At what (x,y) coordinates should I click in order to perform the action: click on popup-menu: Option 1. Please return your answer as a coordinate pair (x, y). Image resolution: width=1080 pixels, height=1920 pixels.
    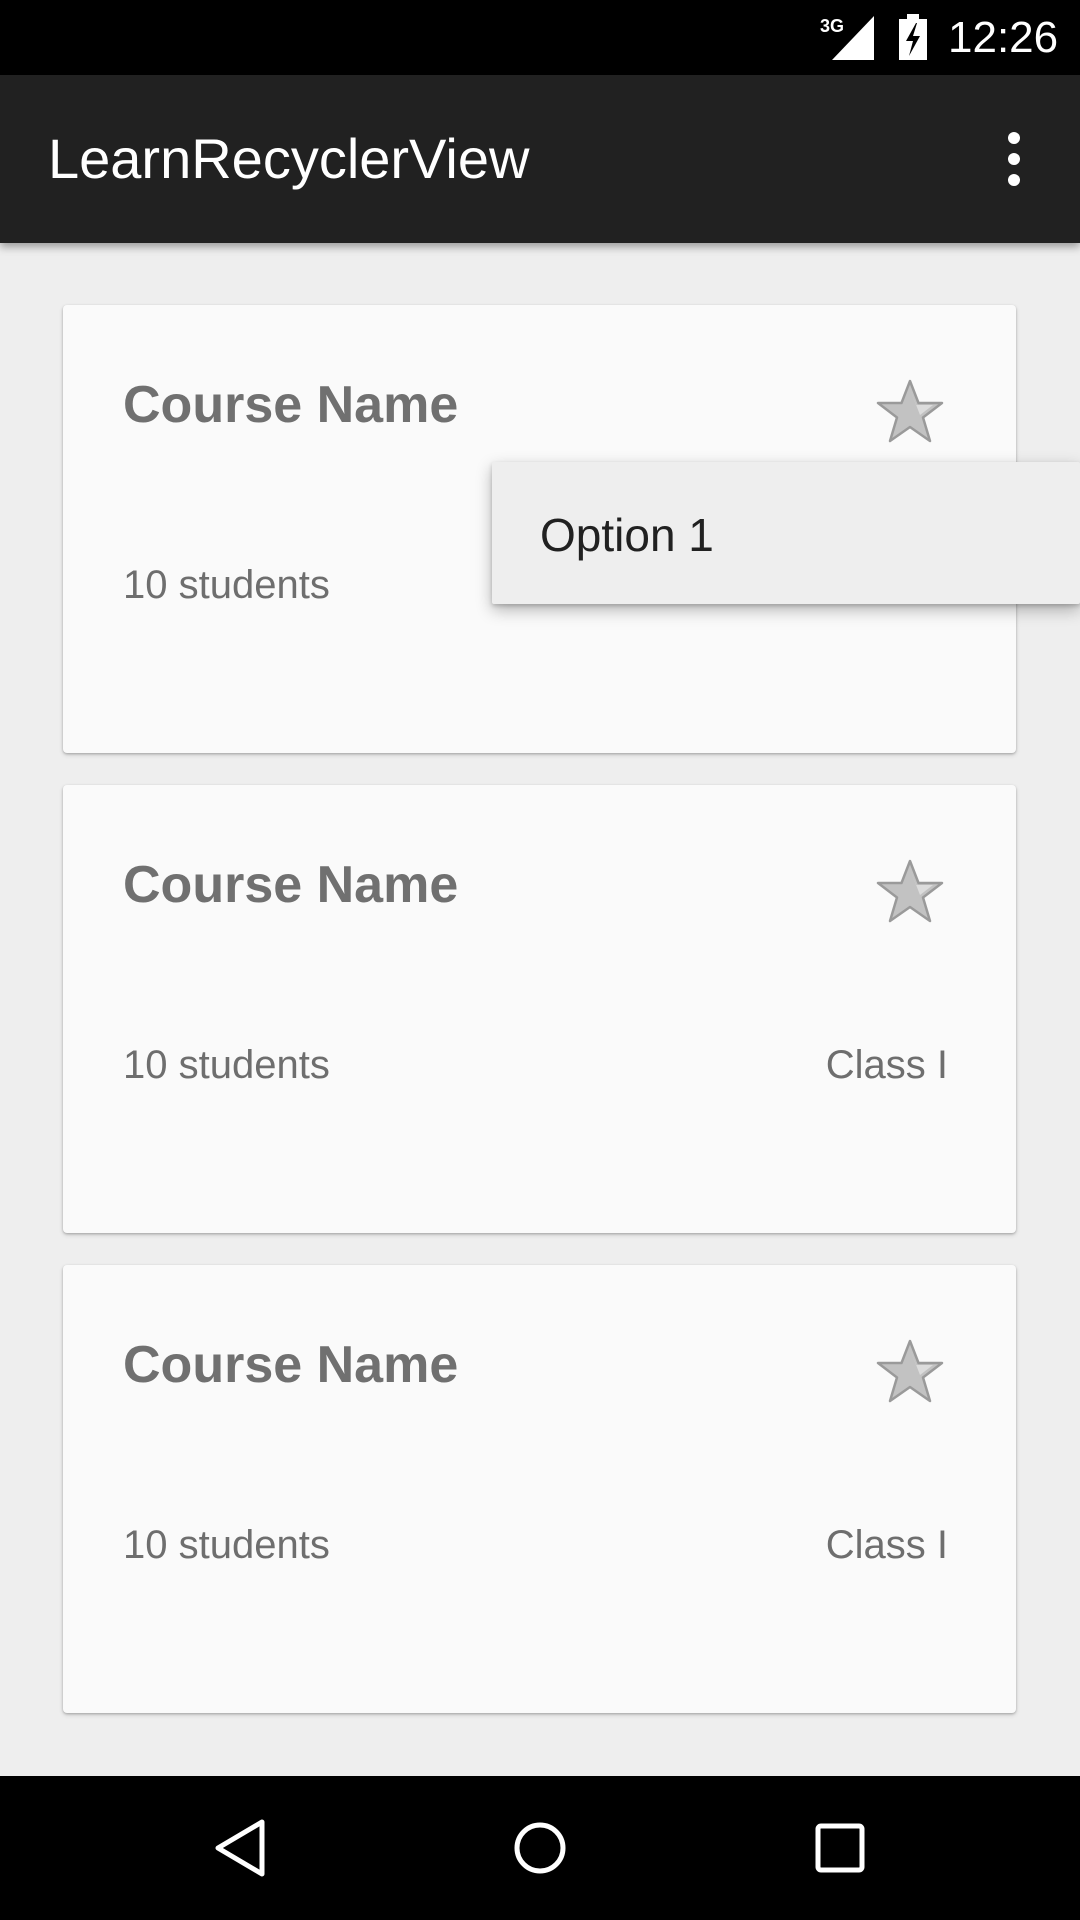
    Looking at the image, I should click on (786, 533).